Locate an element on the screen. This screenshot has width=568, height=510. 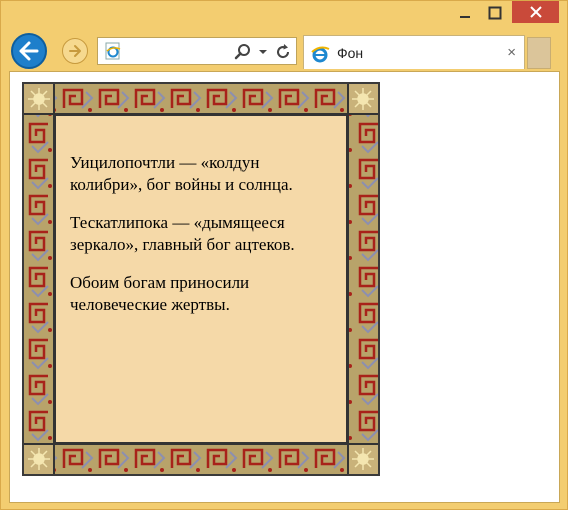
minimize-icon is located at coordinates (465, 17).